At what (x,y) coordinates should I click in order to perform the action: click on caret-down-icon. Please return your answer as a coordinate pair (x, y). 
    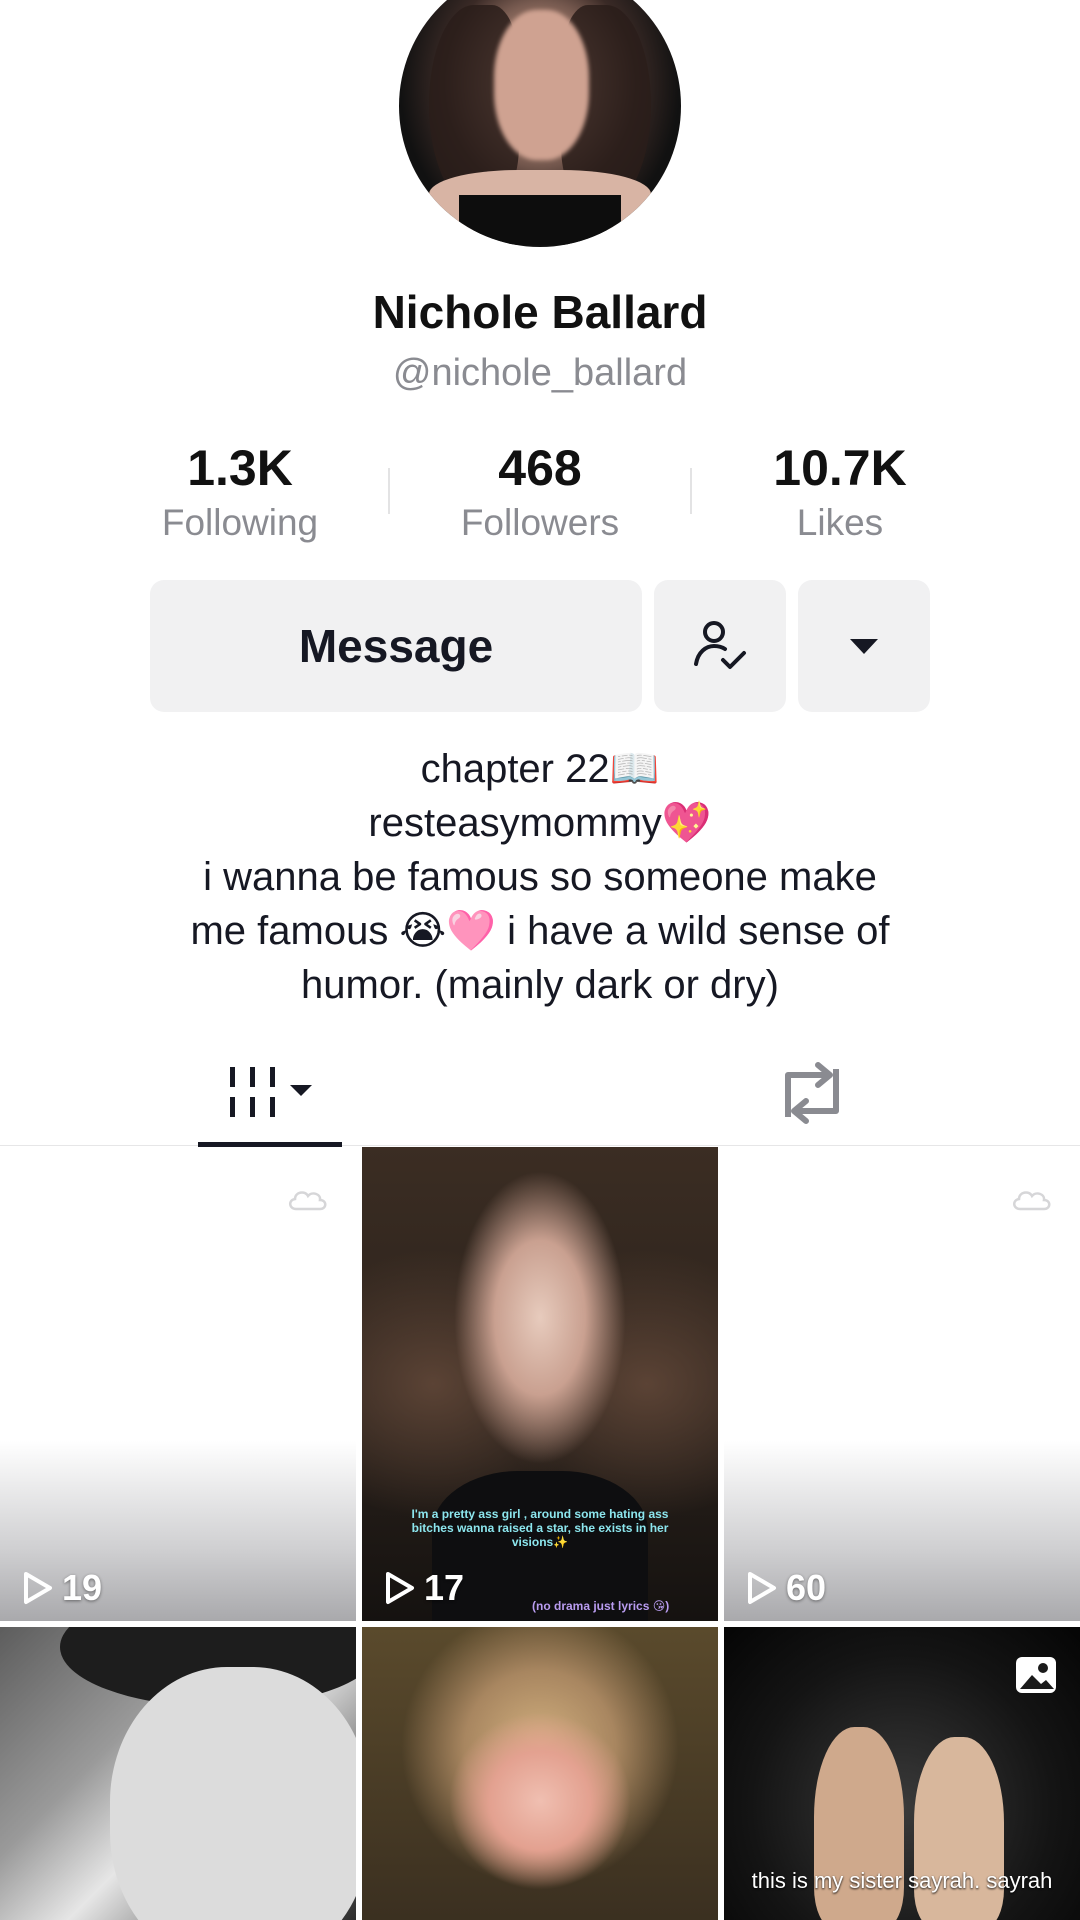
    Looking at the image, I should click on (864, 646).